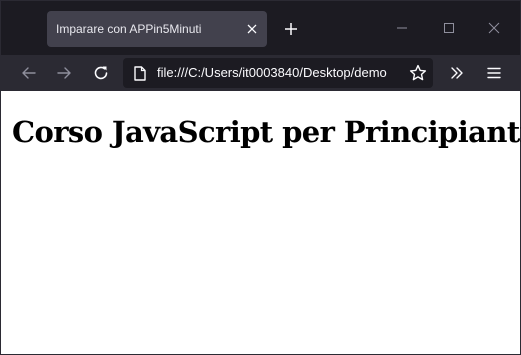 Image resolution: width=521 pixels, height=355 pixels. Describe the element at coordinates (252, 29) in the screenshot. I see `tab-close-icon` at that location.